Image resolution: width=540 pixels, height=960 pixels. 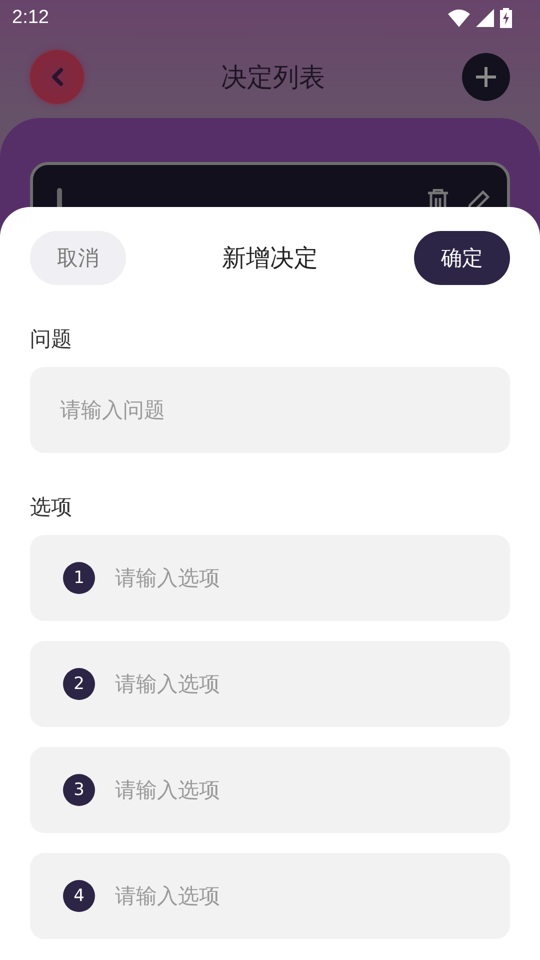 I want to click on page-title: 决定列表, so click(x=273, y=78).